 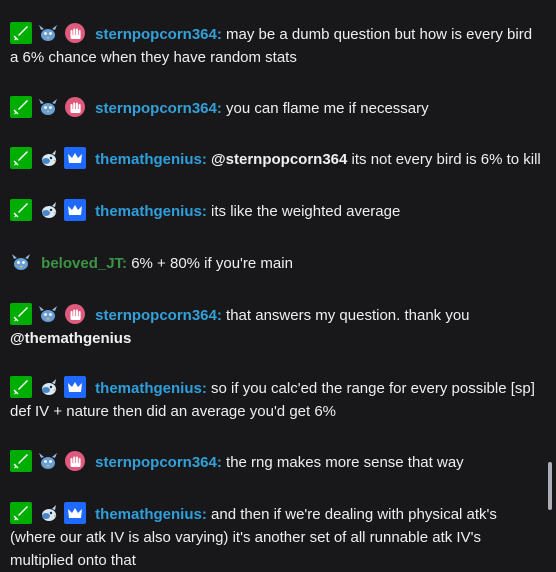 I want to click on chat-scrollbar, so click(x=550, y=486).